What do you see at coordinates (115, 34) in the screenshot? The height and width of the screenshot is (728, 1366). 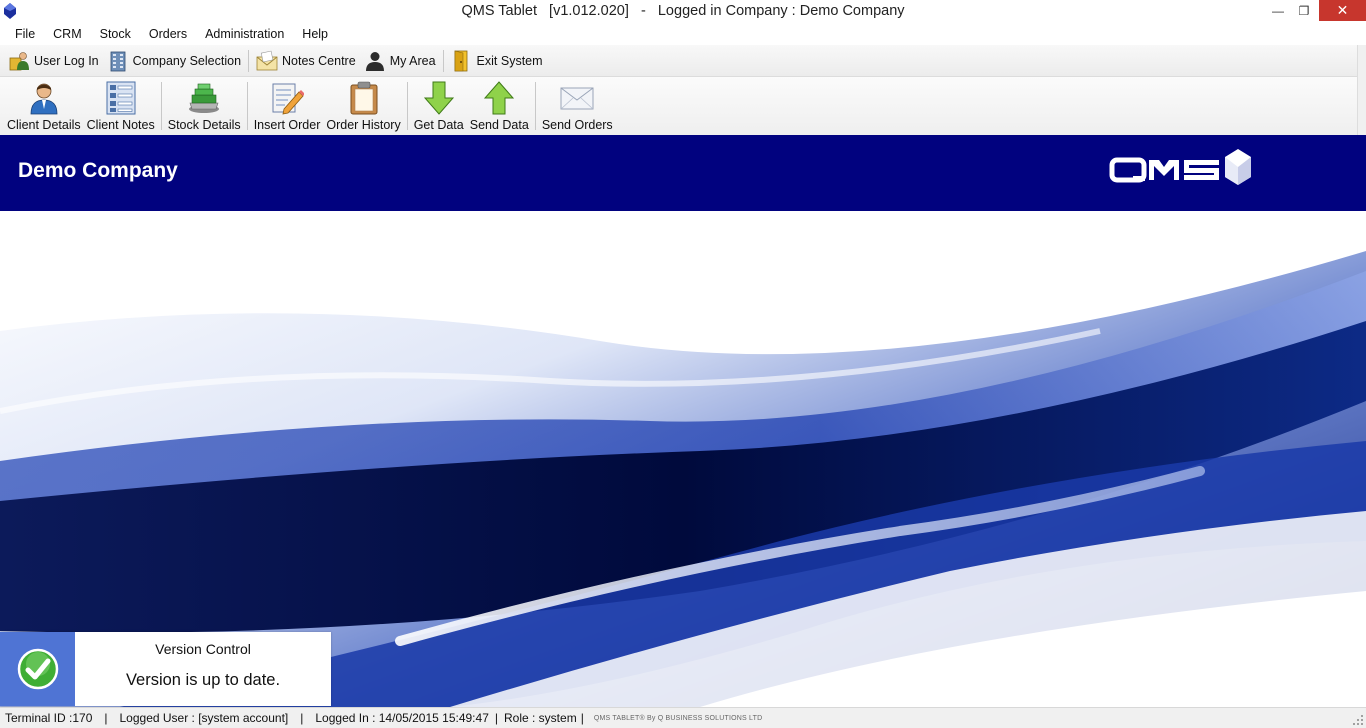 I see `menu-stock: Stock` at bounding box center [115, 34].